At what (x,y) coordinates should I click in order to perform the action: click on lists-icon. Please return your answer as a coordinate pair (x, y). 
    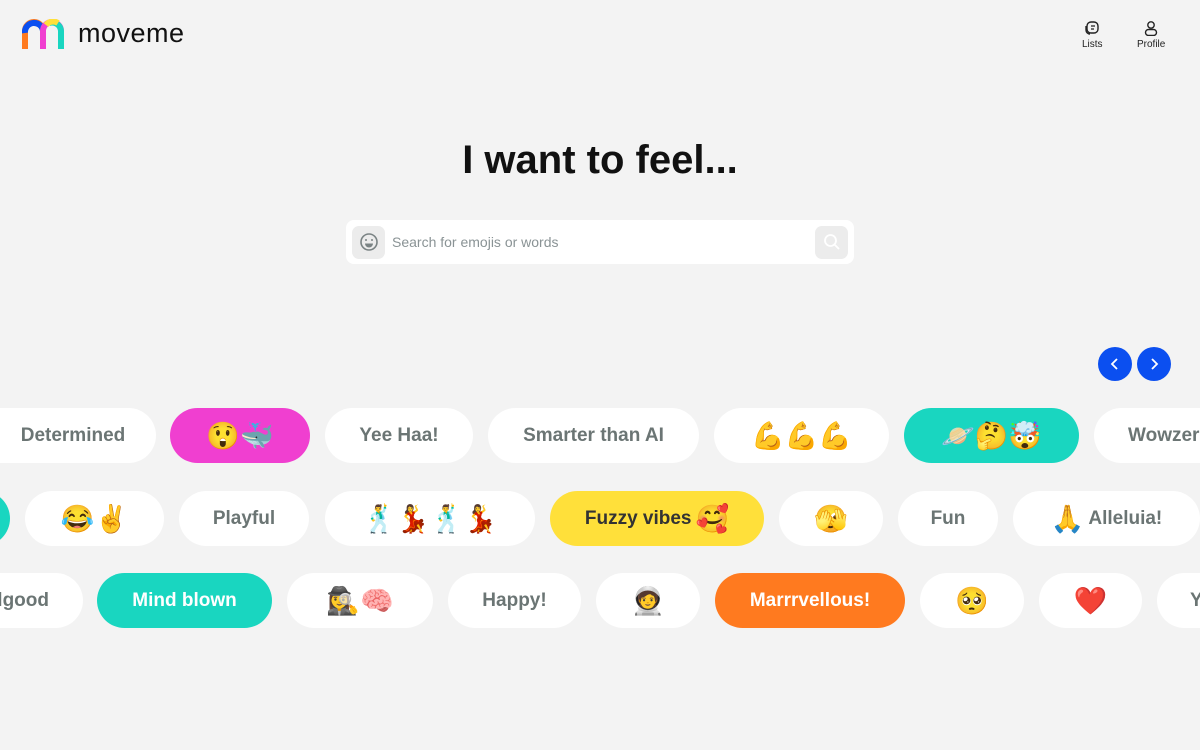
    Looking at the image, I should click on (1092, 28).